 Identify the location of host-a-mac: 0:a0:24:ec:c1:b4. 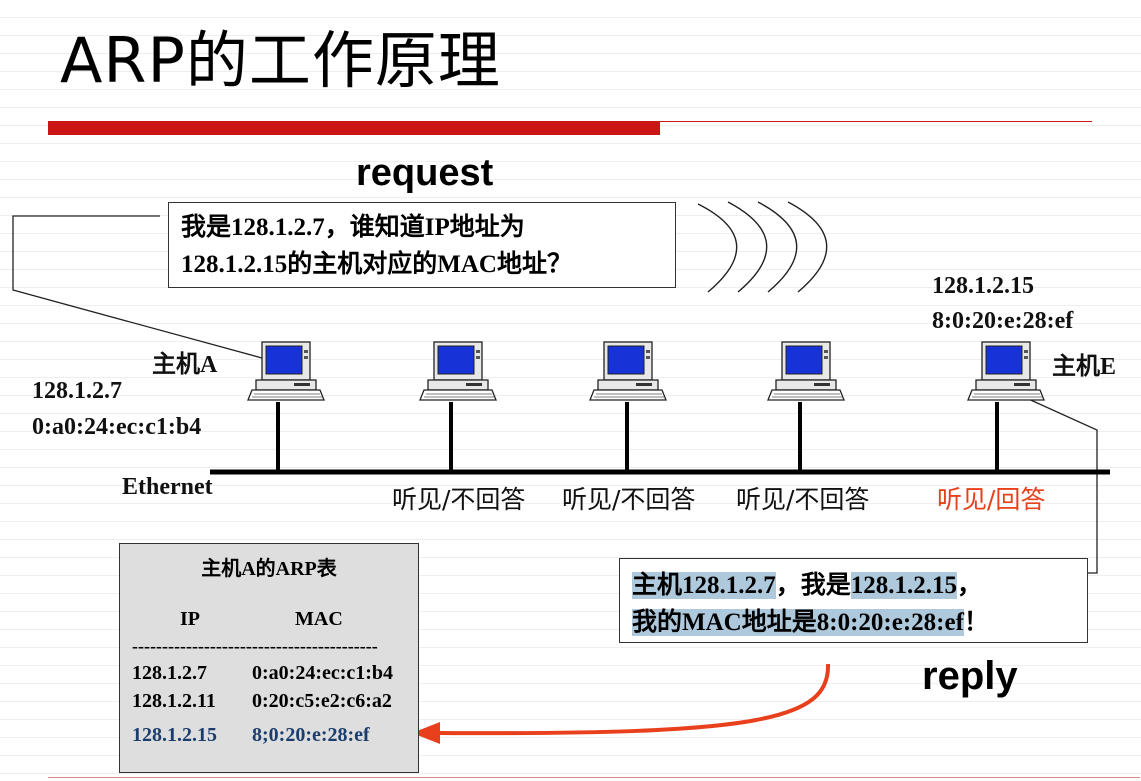
(117, 427).